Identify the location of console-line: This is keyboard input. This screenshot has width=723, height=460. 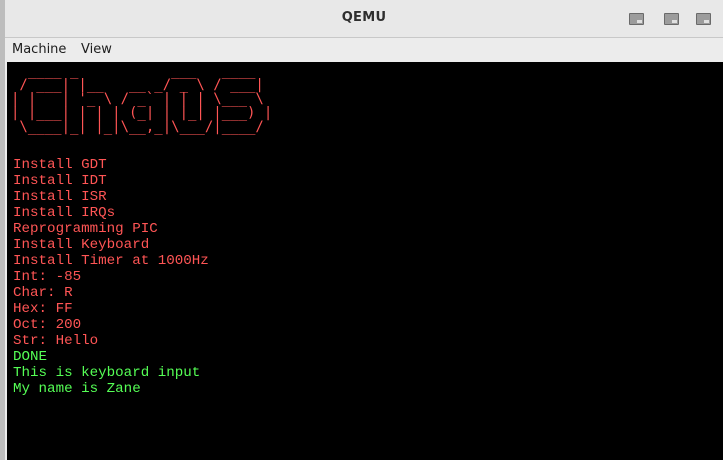
(107, 373).